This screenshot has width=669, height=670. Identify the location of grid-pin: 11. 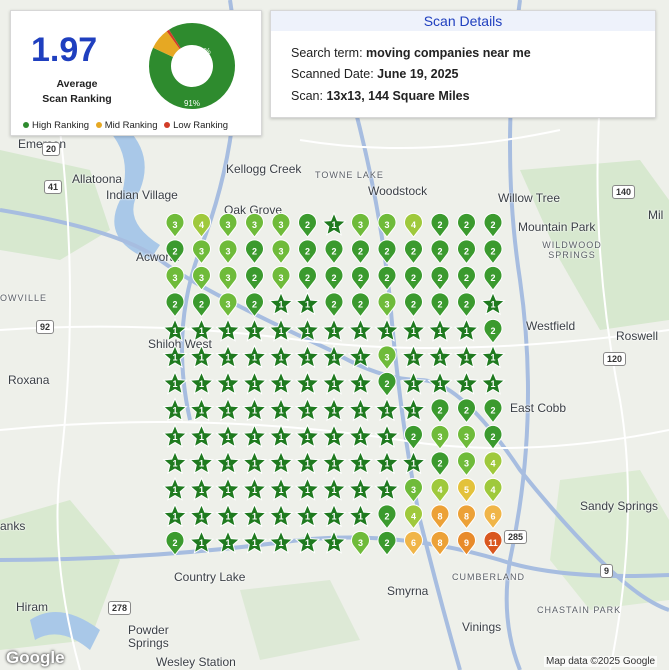
(493, 543).